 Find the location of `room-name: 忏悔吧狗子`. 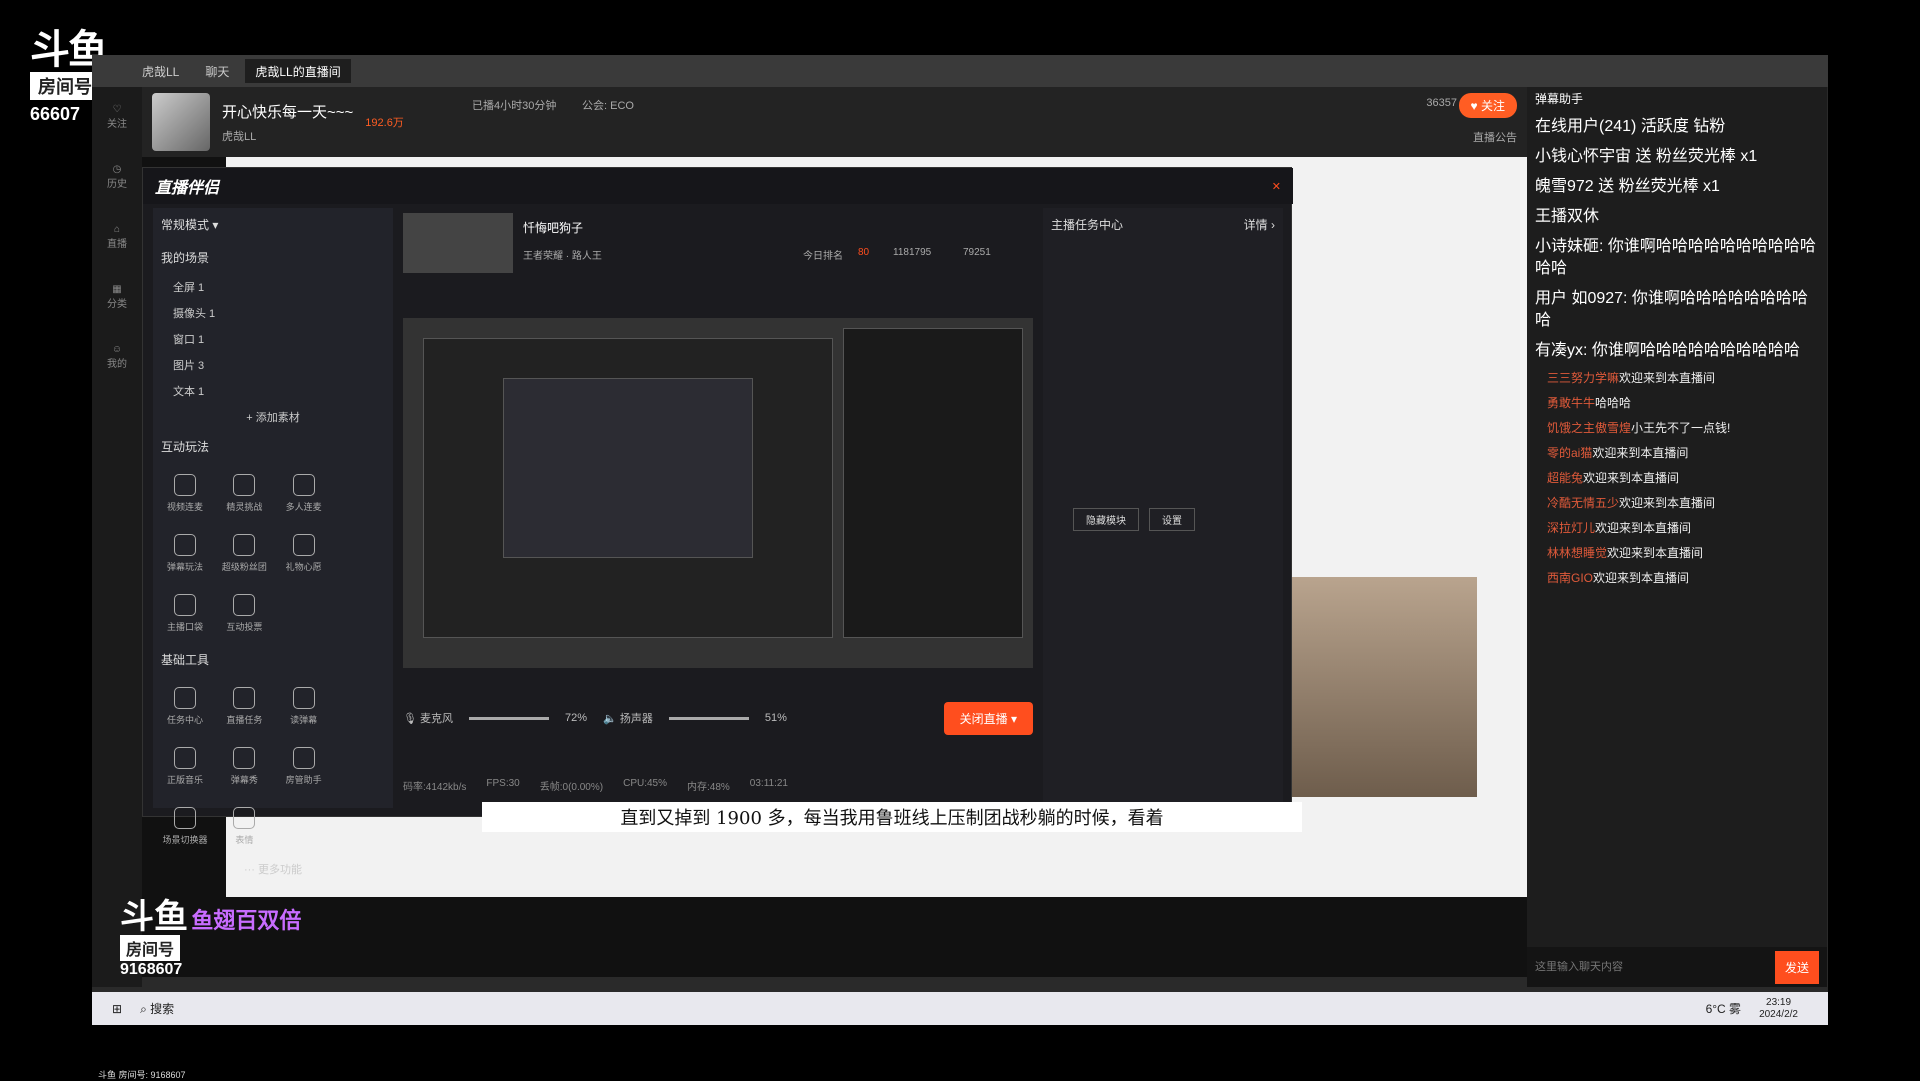

room-name: 忏悔吧狗子 is located at coordinates (553, 228).